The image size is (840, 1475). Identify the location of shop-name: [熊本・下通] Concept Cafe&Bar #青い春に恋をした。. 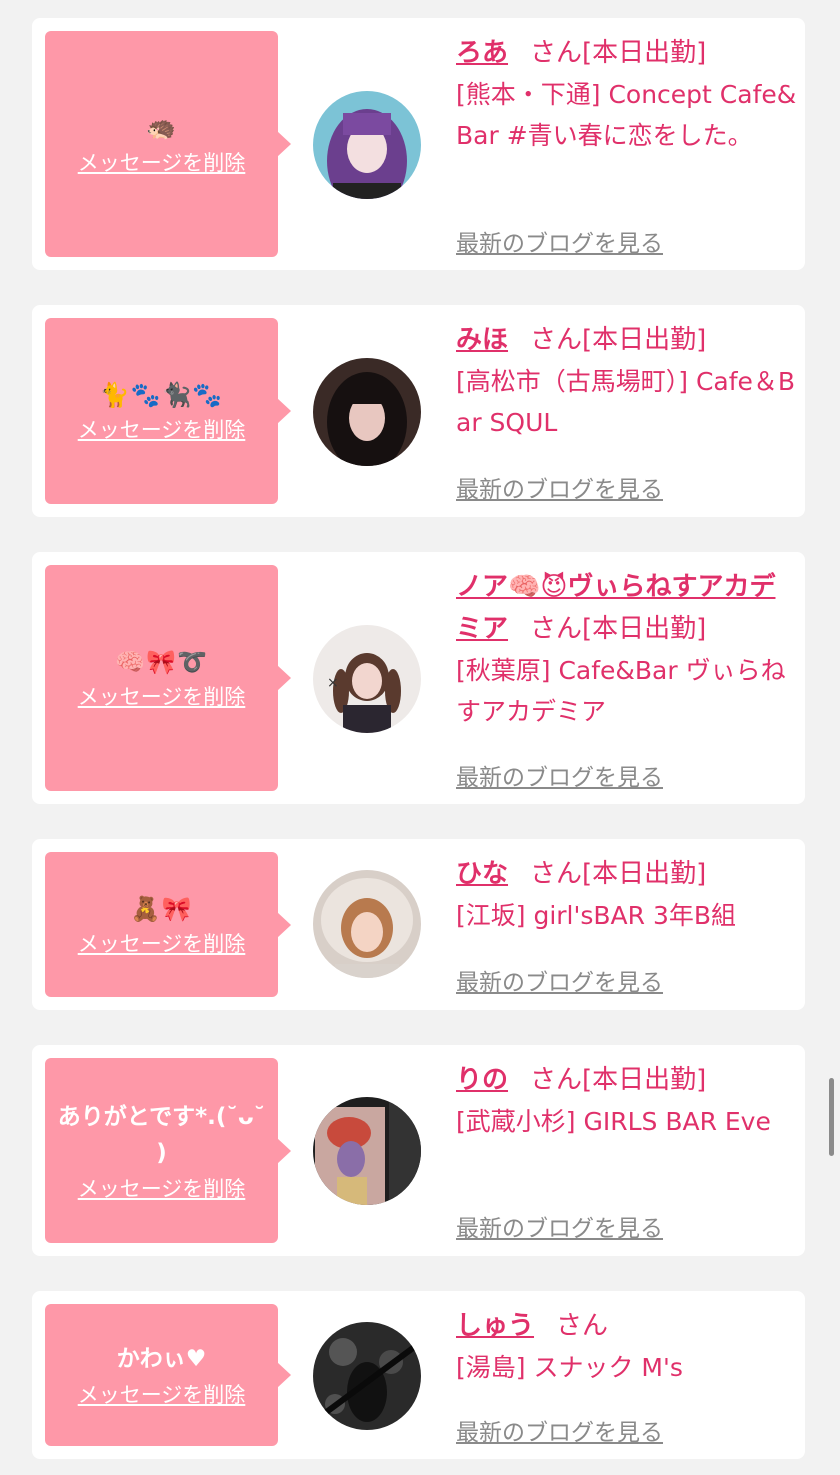
(626, 115).